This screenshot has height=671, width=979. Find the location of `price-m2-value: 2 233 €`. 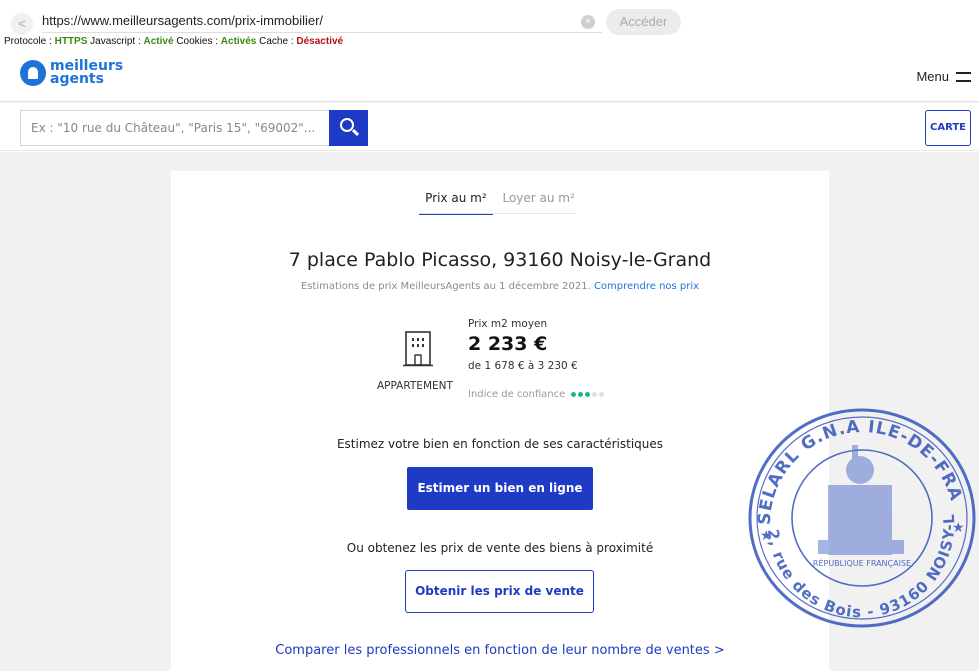

price-m2-value: 2 233 € is located at coordinates (508, 344).